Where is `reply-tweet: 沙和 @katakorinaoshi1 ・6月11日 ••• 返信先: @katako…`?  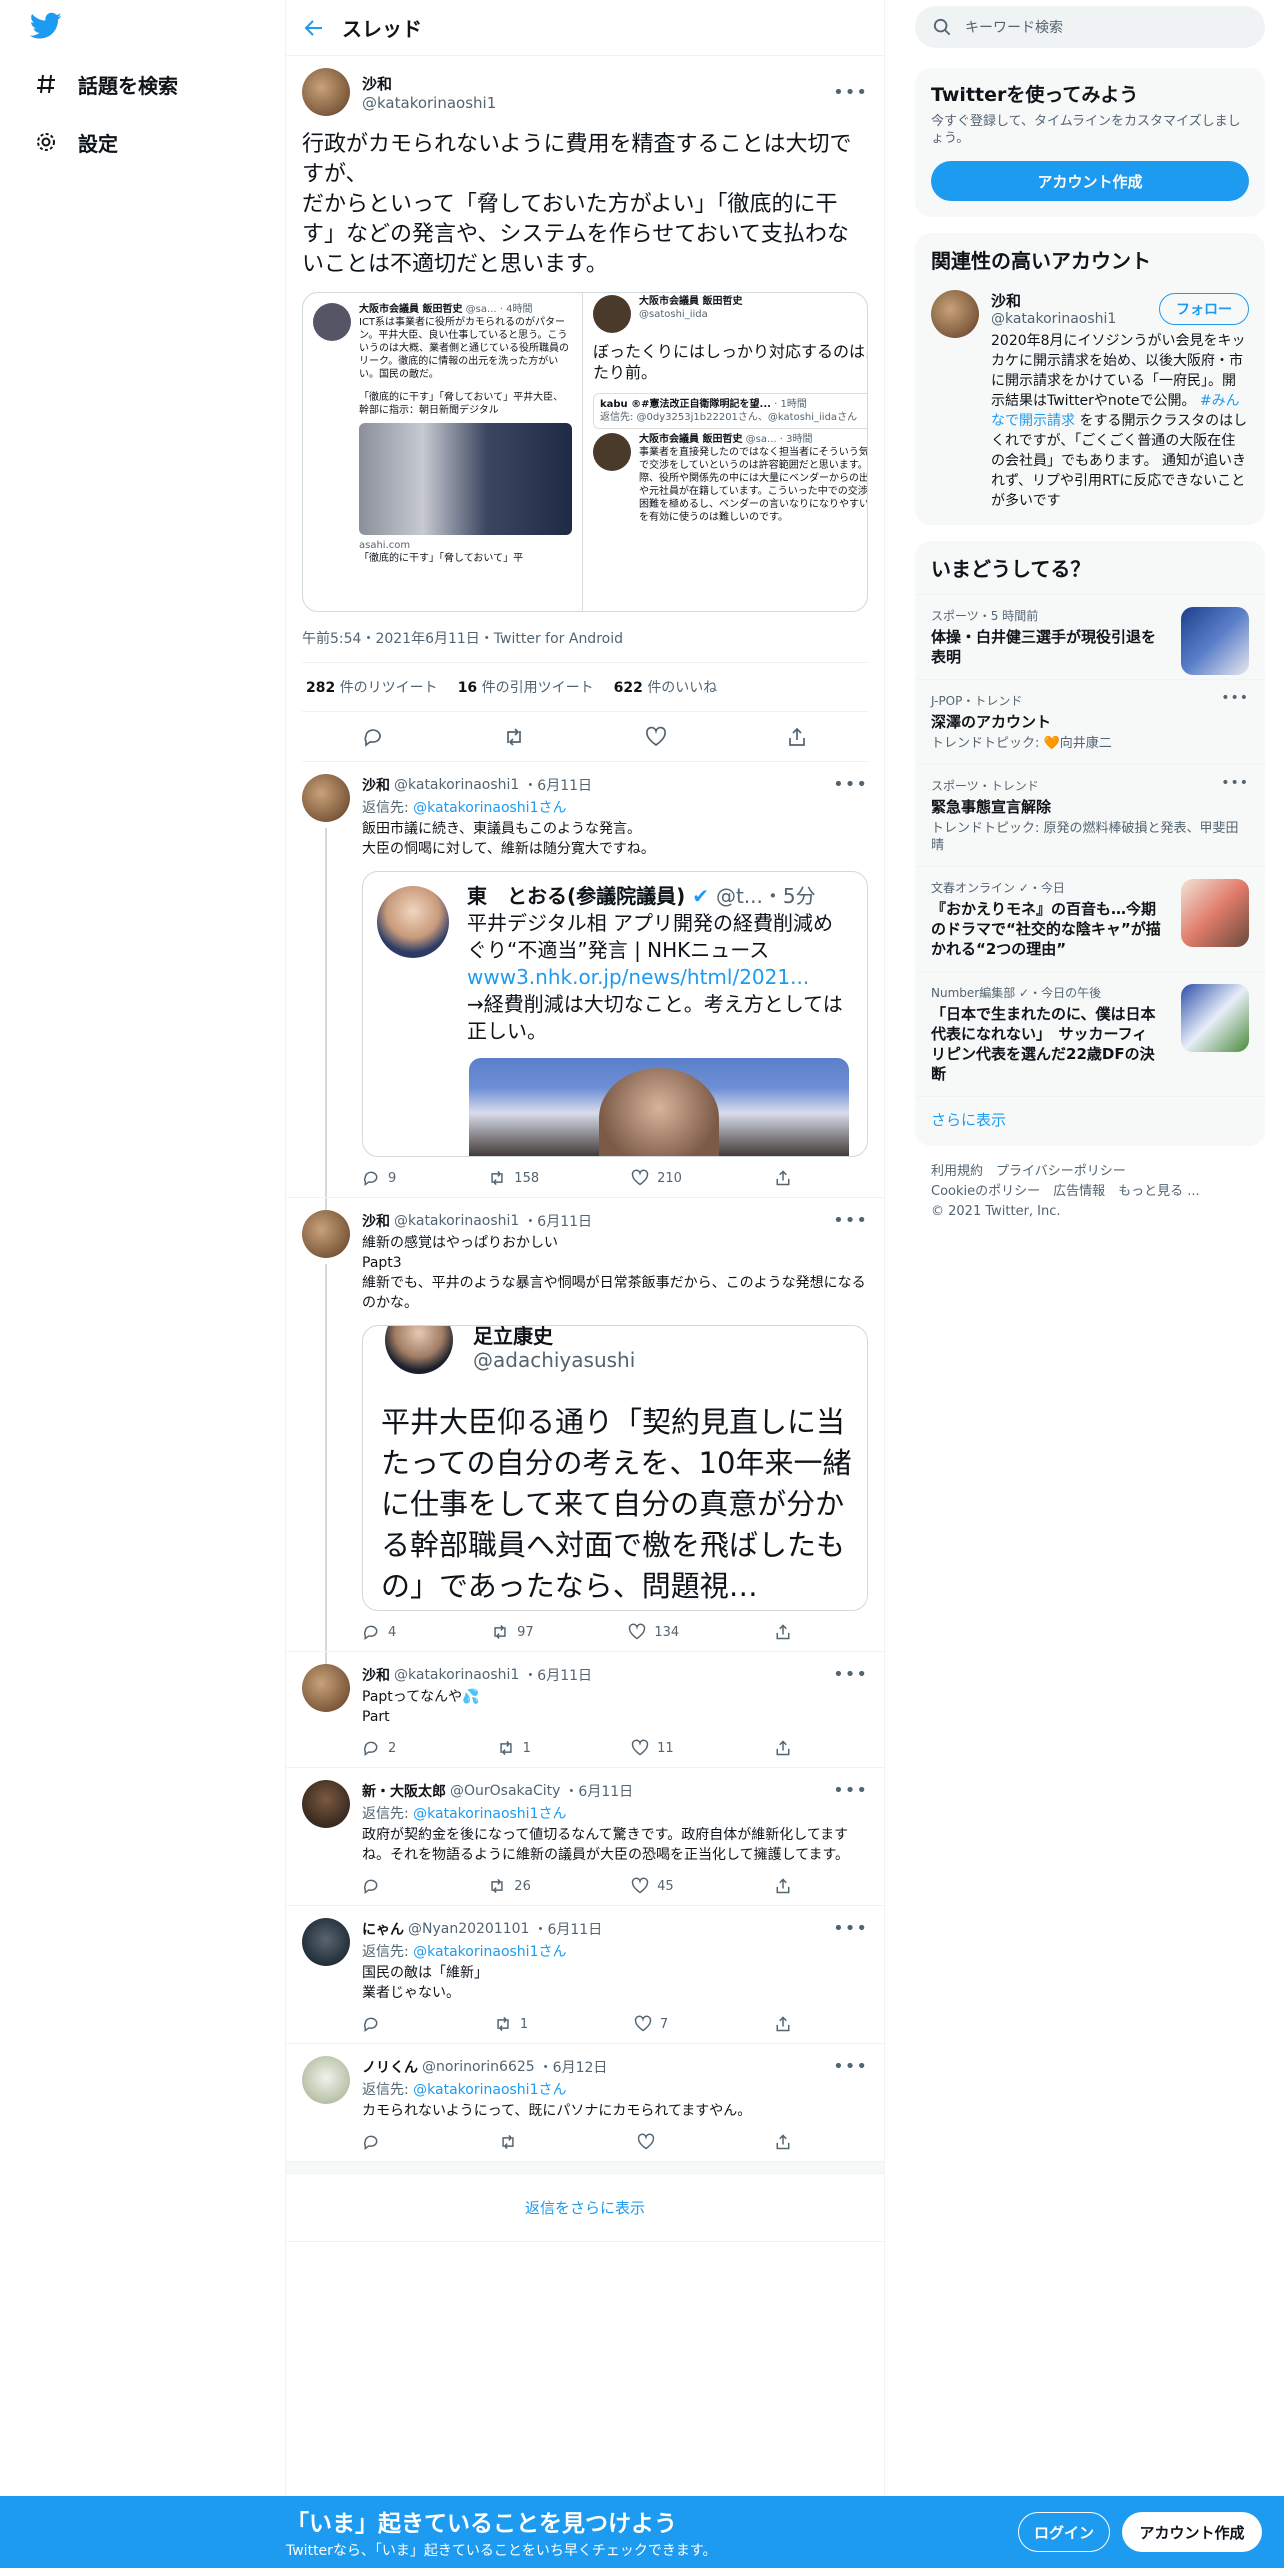
reply-tweet: 沙和 @katakorinaoshi1 ・6月11日 ••• 返信先: @katako… is located at coordinates (585, 980).